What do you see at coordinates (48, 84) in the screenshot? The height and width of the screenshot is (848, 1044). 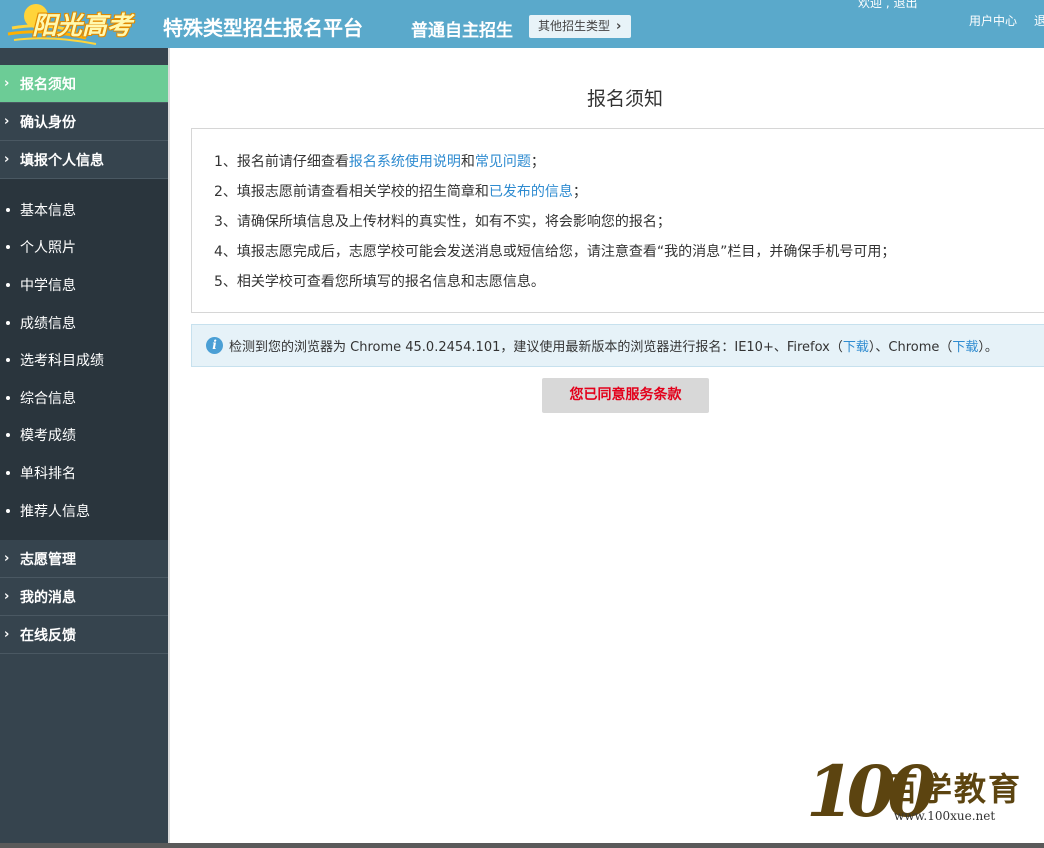 I see `sidebar-item-label: 报名须知` at bounding box center [48, 84].